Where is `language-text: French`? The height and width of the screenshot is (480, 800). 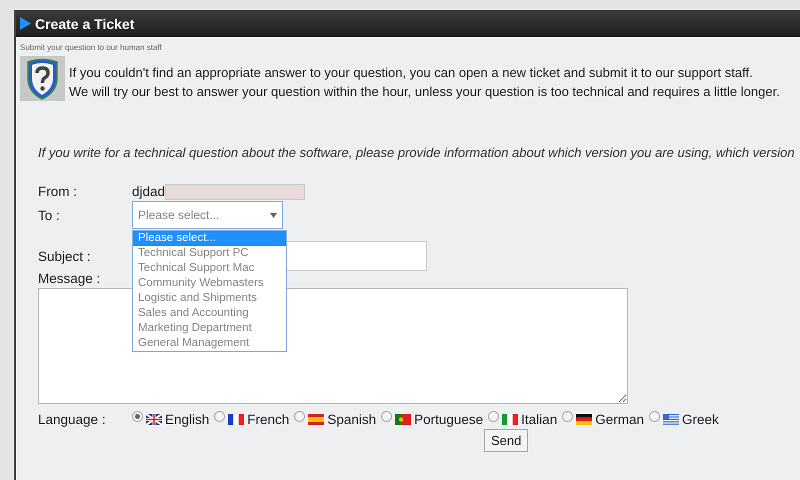
language-text: French is located at coordinates (268, 419).